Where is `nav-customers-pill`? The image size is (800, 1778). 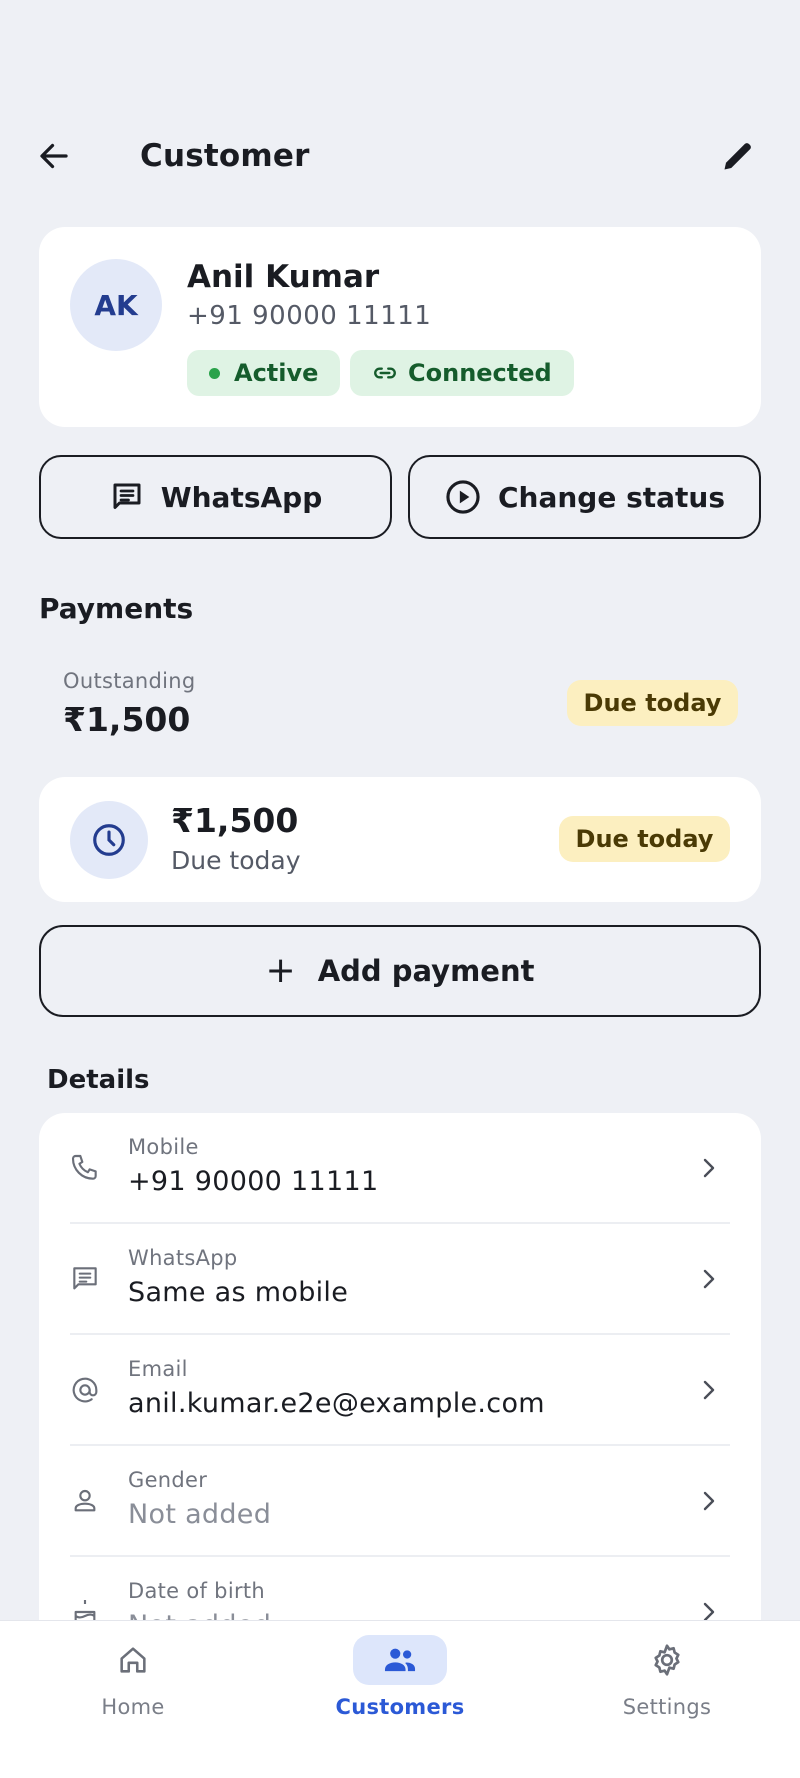
nav-customers-pill is located at coordinates (400, 1660).